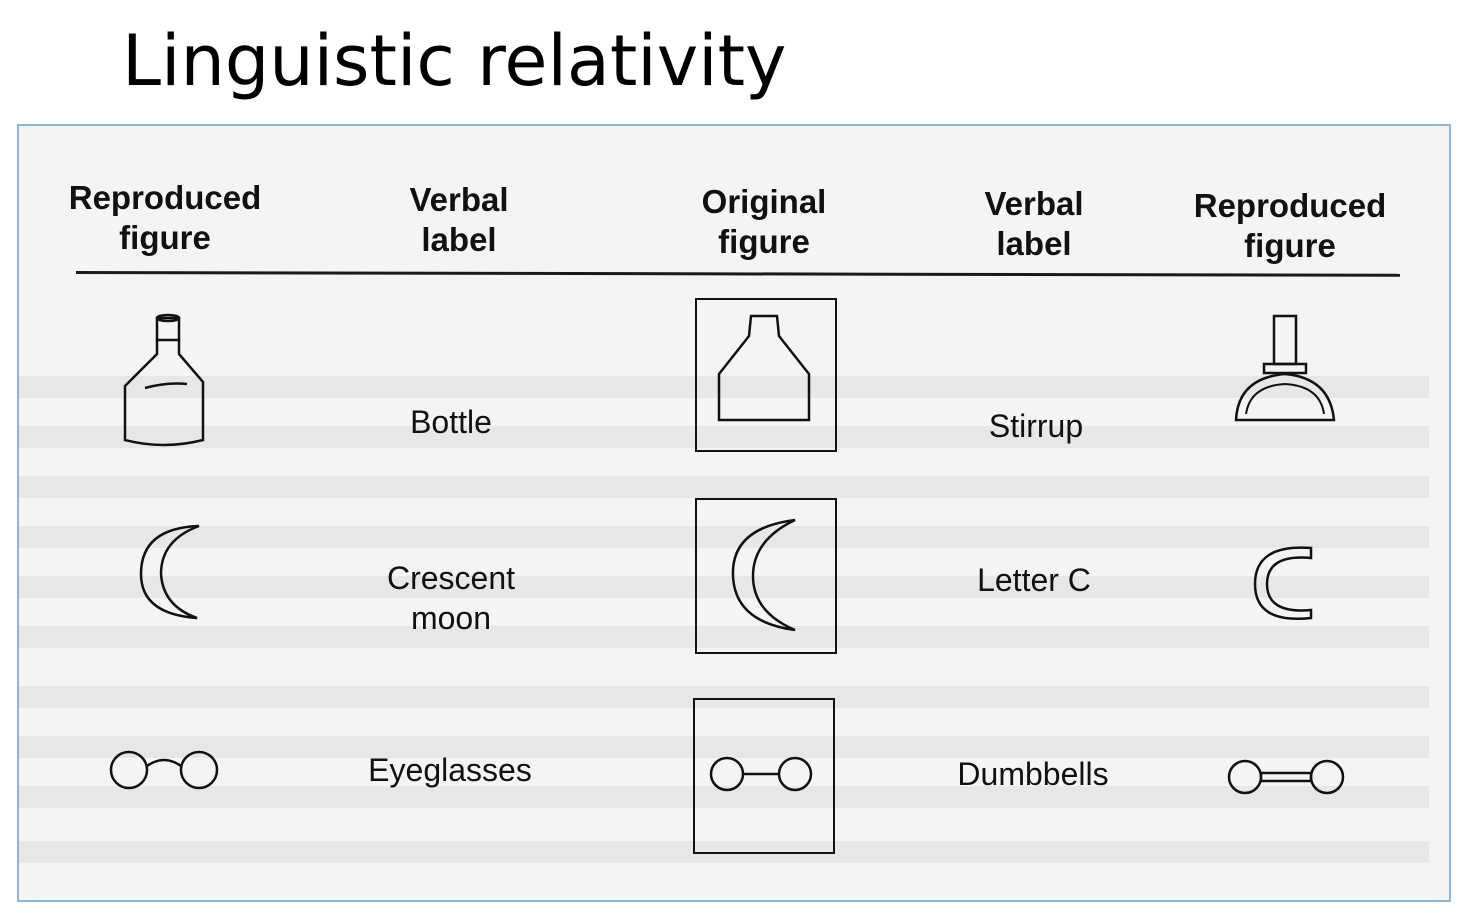  What do you see at coordinates (169, 572) in the screenshot?
I see `crescent-moon-icon` at bounding box center [169, 572].